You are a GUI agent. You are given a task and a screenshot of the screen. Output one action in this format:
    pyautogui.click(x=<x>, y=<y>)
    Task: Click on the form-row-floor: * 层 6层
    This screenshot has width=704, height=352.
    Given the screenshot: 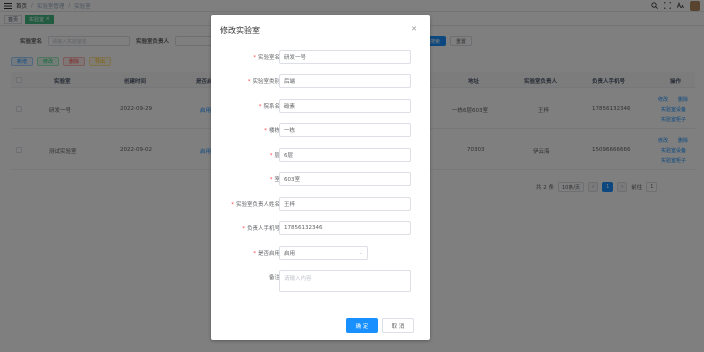 What is the action you would take?
    pyautogui.click(x=320, y=155)
    